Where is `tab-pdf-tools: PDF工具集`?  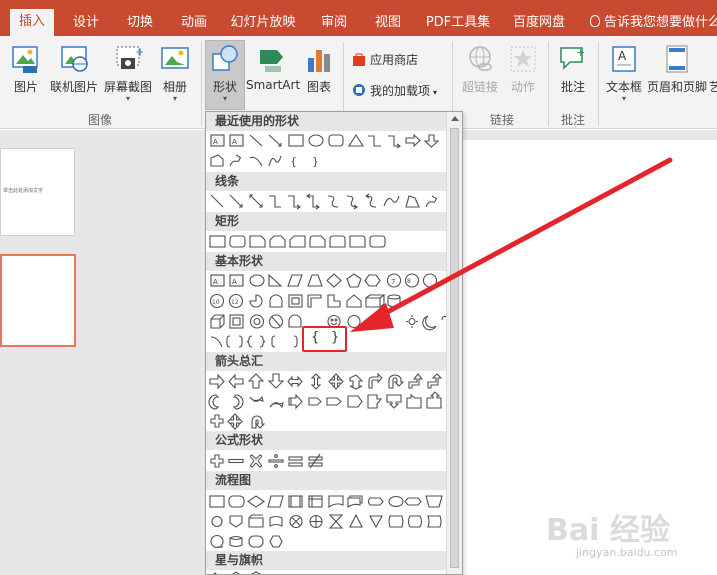
tab-pdf-tools: PDF工具集 is located at coordinates (458, 23).